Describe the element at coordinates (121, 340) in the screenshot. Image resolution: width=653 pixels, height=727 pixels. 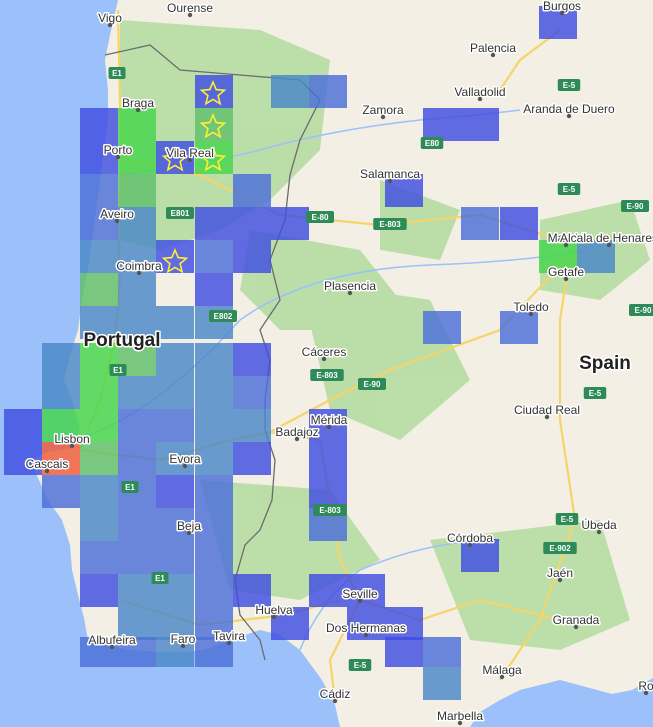
I see `country-label: Portugal` at that location.